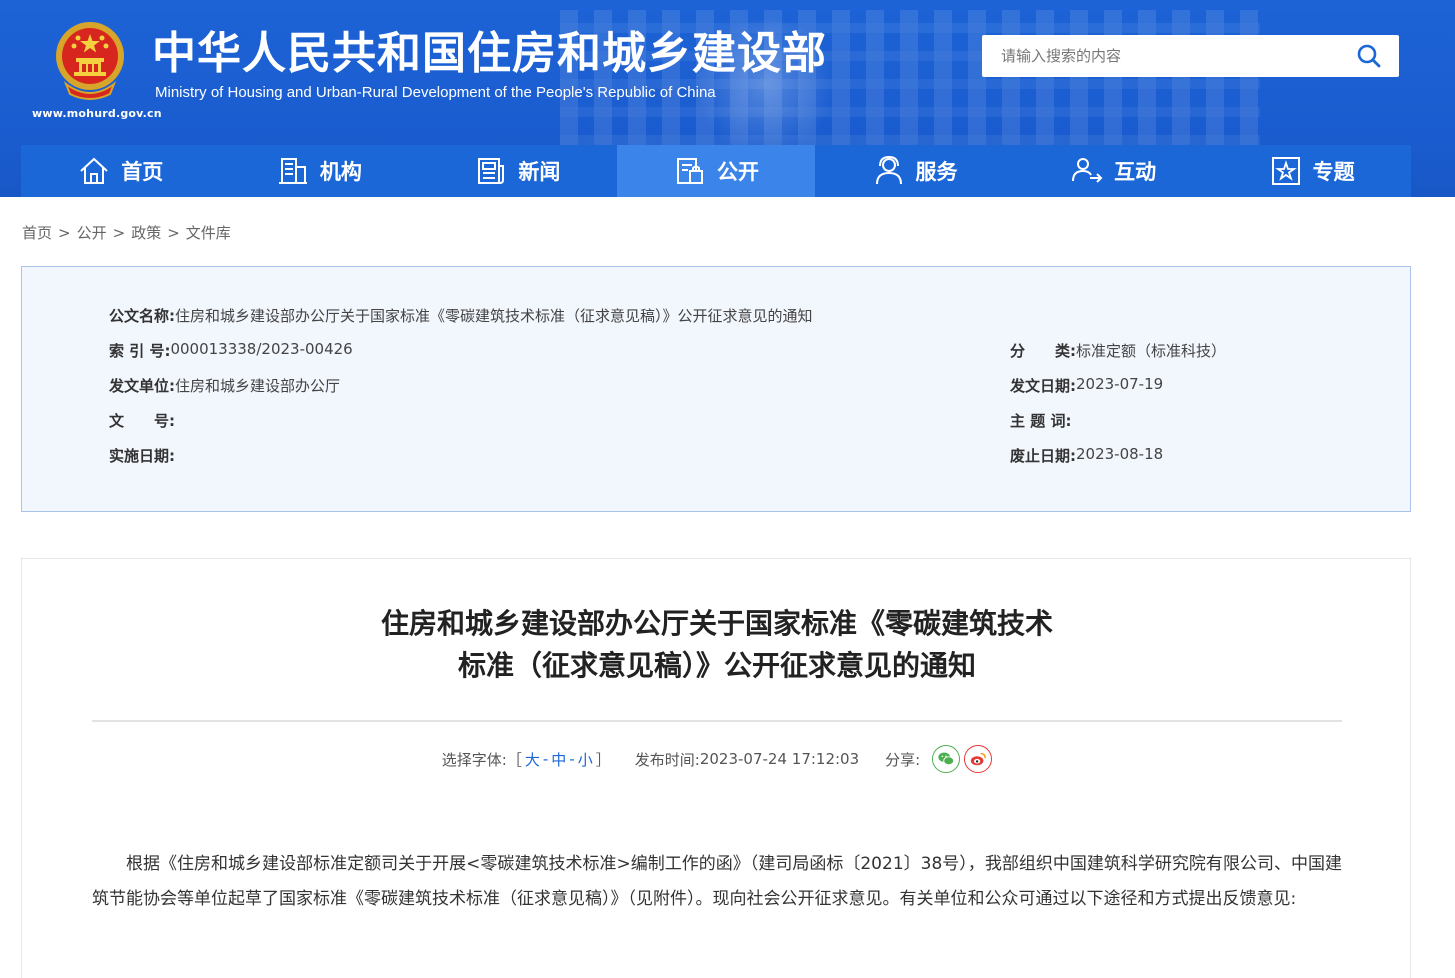  I want to click on national-emblem-icon, so click(90, 61).